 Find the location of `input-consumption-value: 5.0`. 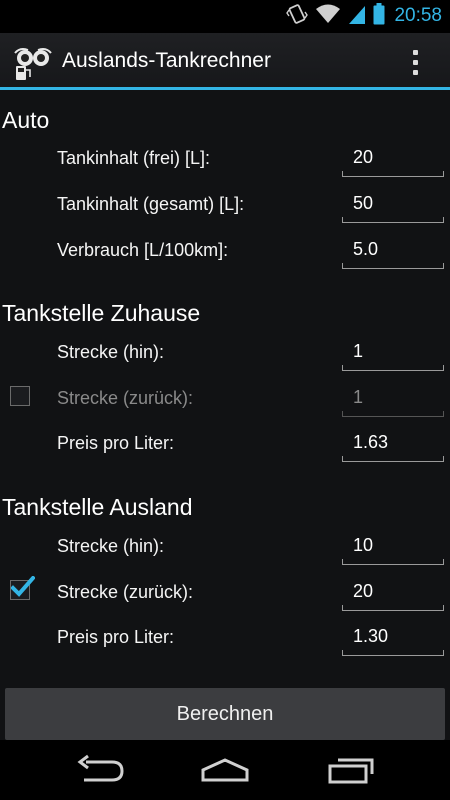

input-consumption-value: 5.0 is located at coordinates (366, 249).